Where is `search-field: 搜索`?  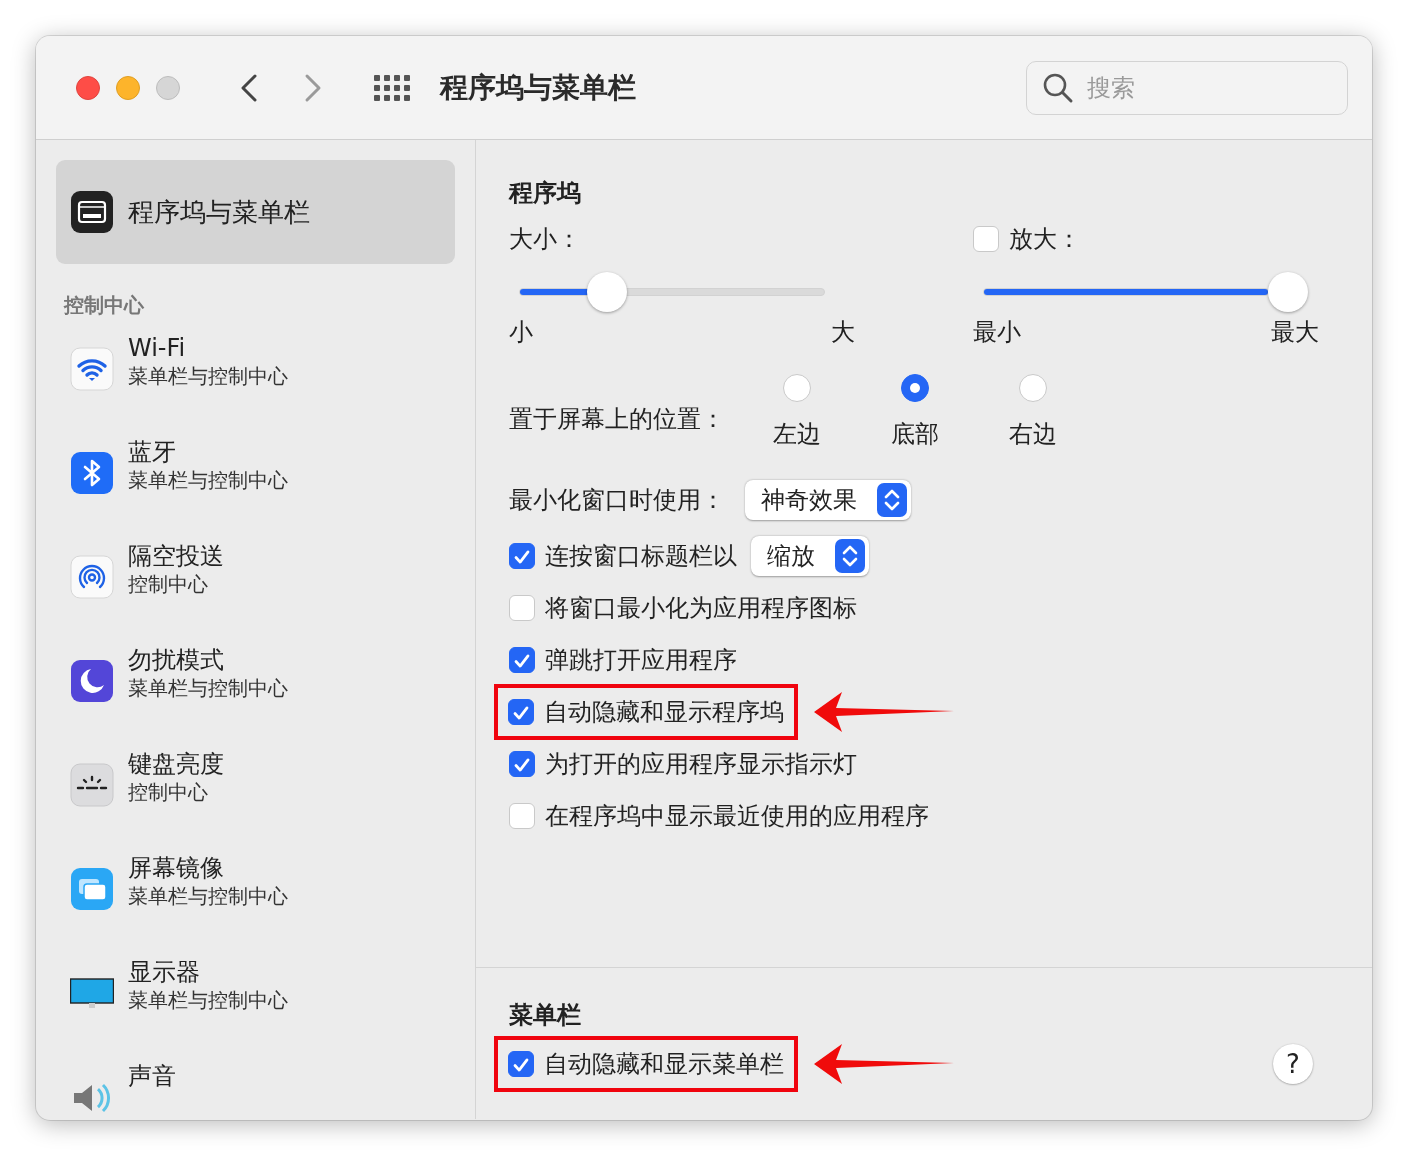
search-field: 搜索 is located at coordinates (1187, 87).